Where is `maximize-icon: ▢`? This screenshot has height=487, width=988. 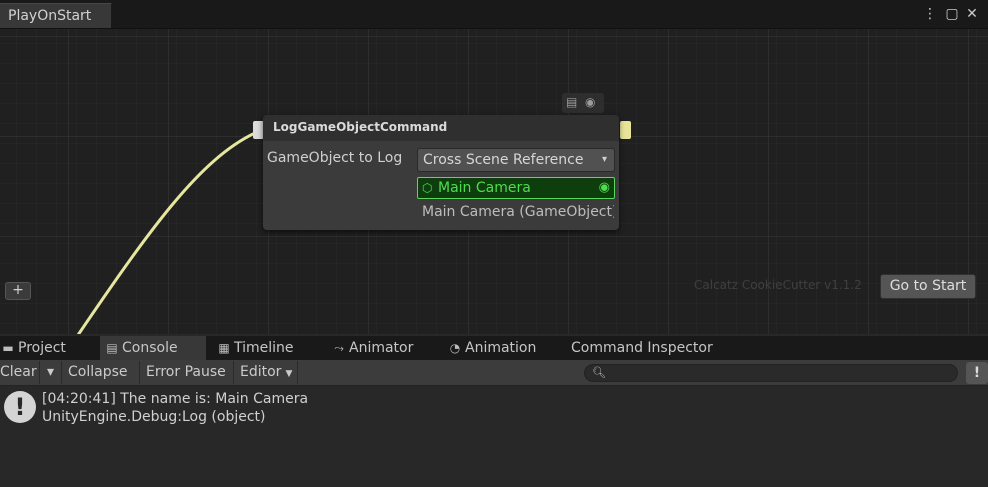
maximize-icon: ▢ is located at coordinates (952, 14).